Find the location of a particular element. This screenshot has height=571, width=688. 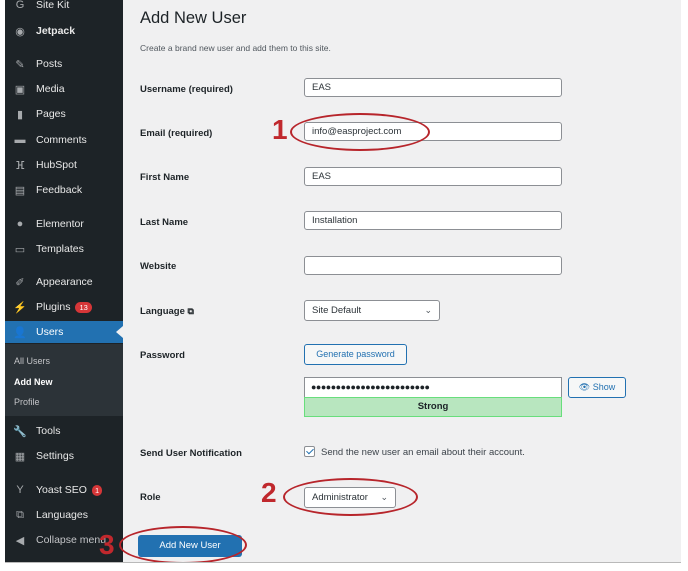

sidebar-item-feedback: ▤ Feedback is located at coordinates (64, 190).